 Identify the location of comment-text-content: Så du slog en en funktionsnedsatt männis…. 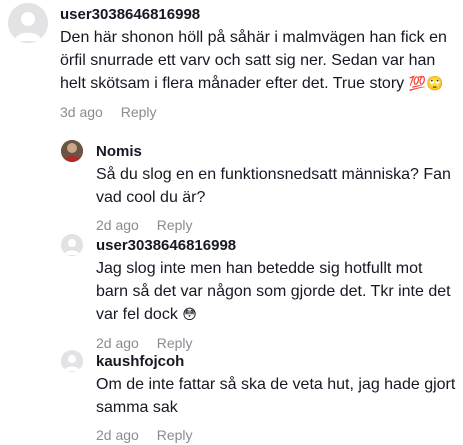
(273, 186).